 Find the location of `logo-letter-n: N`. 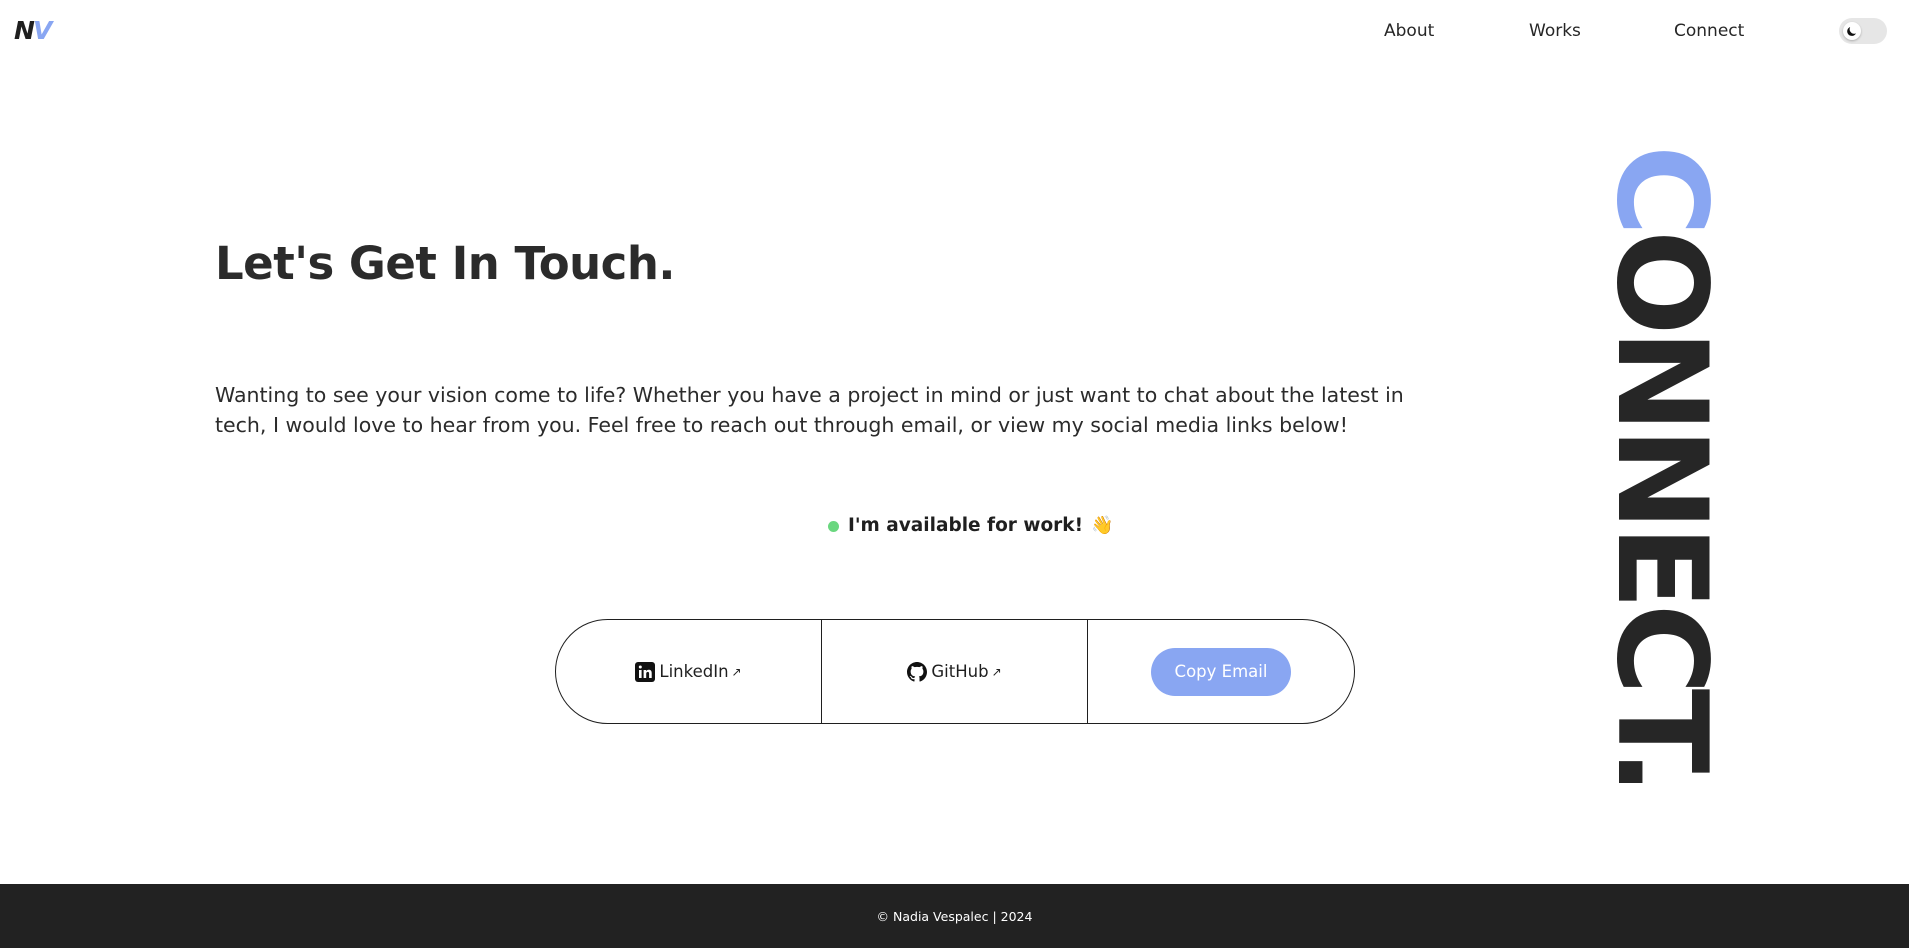

logo-letter-n: N is located at coordinates (24, 30).